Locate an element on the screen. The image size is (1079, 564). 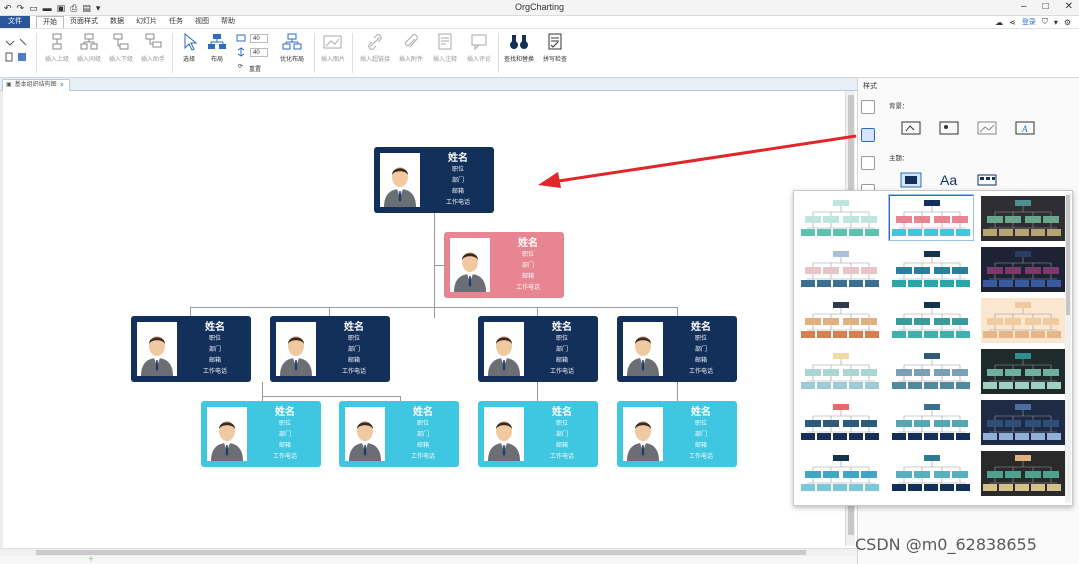
close-window-icon: ✕ is located at coordinates (1069, 6).